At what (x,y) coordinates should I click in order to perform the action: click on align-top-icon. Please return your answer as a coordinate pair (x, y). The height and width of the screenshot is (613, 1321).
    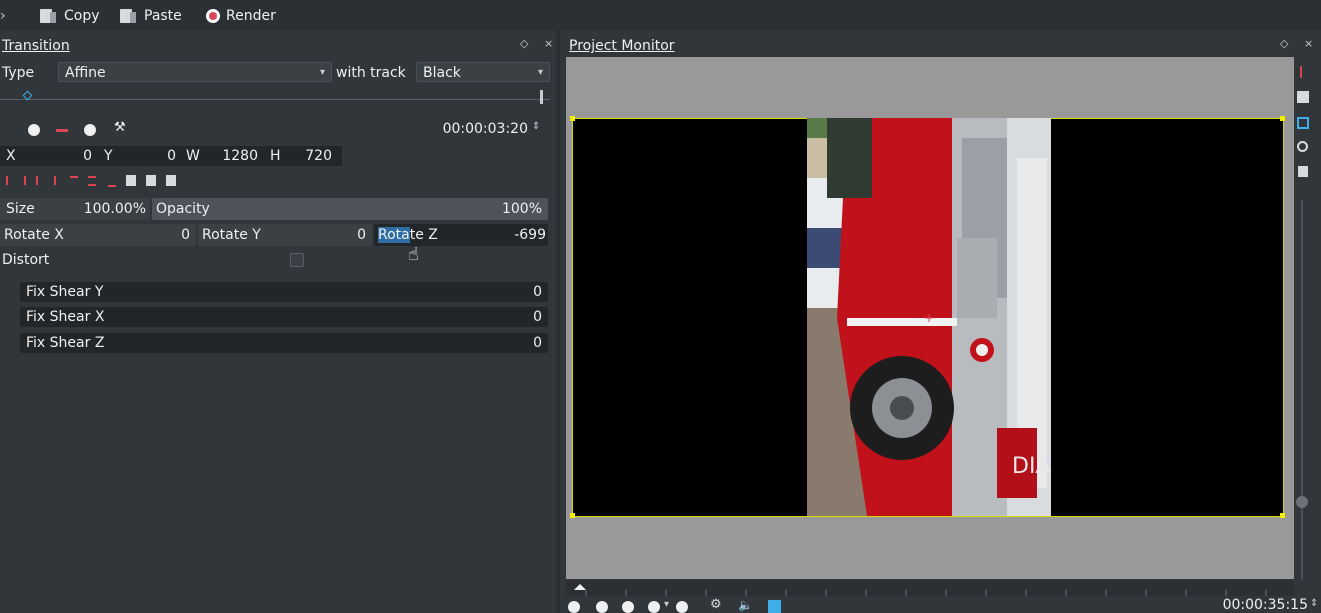
    Looking at the image, I should click on (74, 181).